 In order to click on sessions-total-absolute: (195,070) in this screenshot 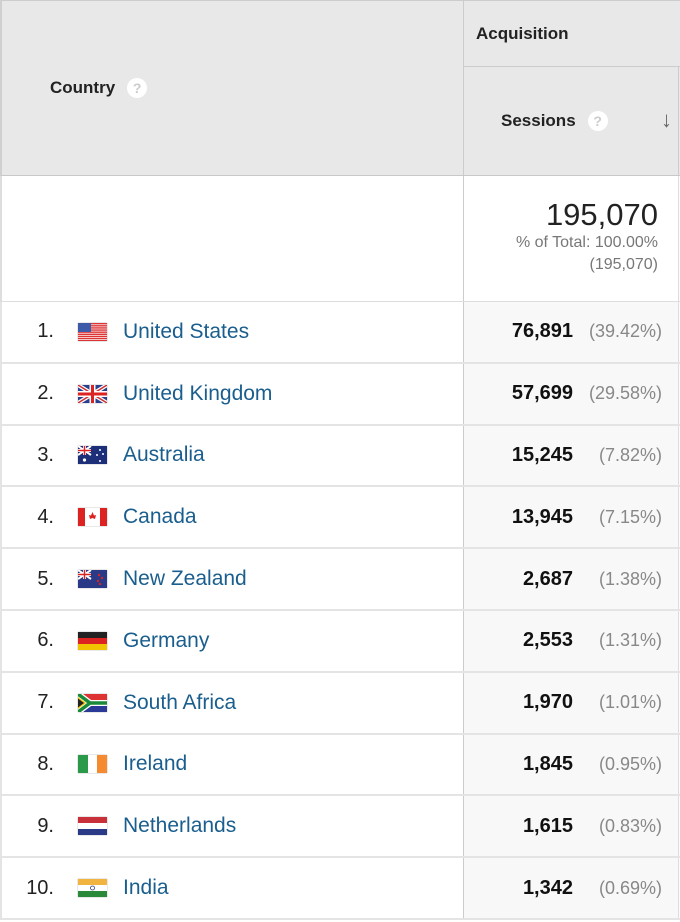, I will do `click(624, 264)`.